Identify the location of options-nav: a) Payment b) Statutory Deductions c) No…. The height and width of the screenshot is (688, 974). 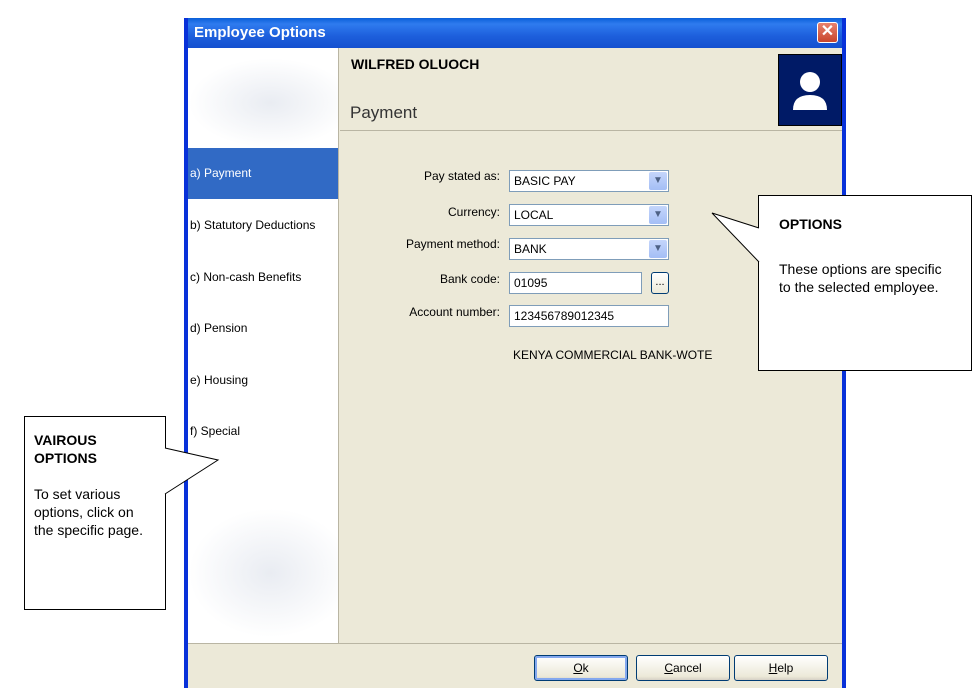
(263, 345).